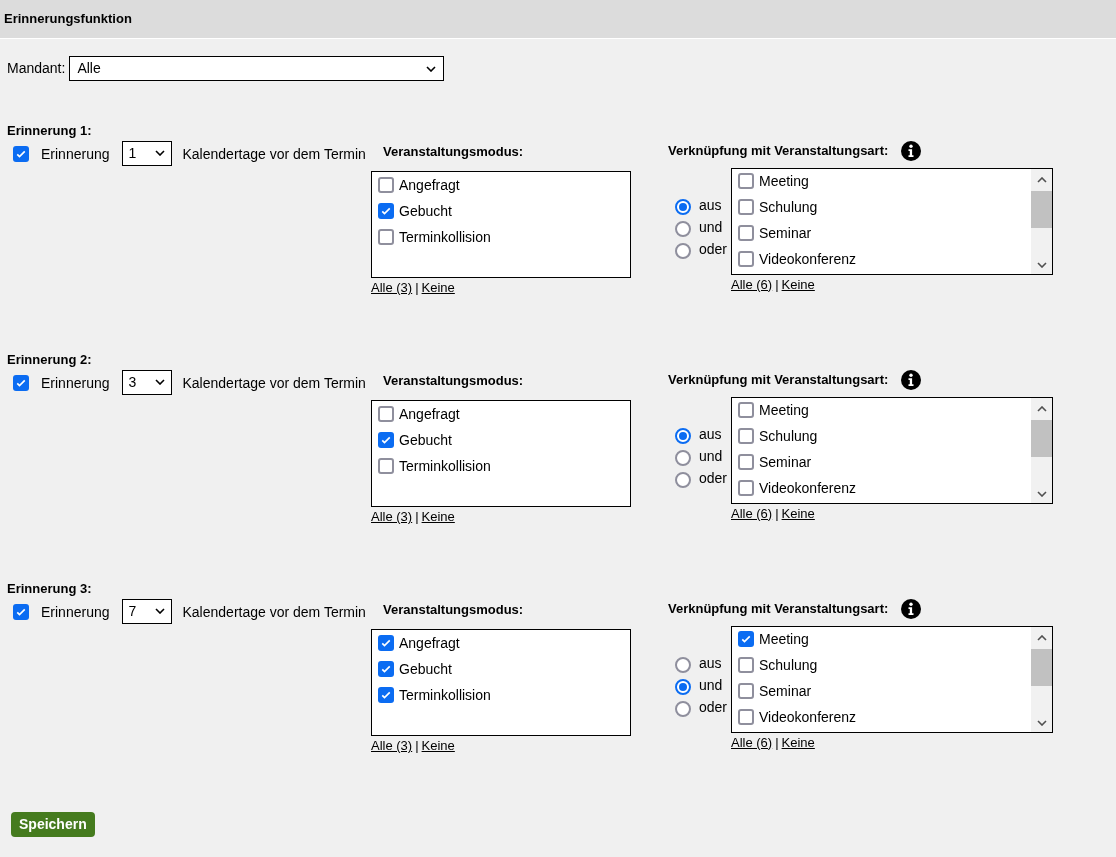 The height and width of the screenshot is (857, 1116). What do you see at coordinates (53, 824) in the screenshot?
I see `save-button: Speichern` at bounding box center [53, 824].